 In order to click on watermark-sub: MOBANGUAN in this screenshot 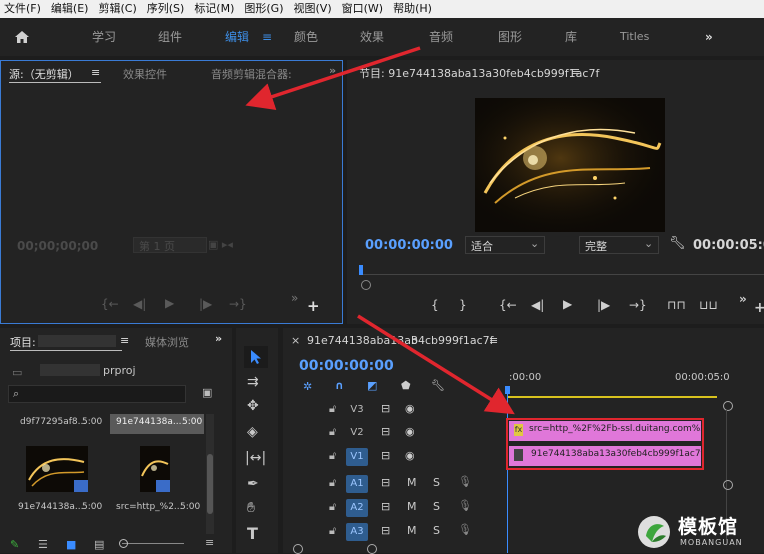, I will do `click(711, 542)`.